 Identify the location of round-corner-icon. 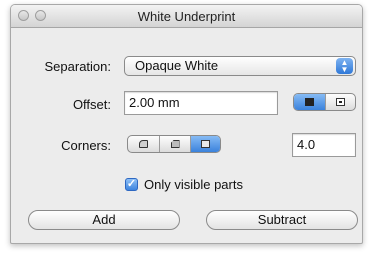
(143, 144).